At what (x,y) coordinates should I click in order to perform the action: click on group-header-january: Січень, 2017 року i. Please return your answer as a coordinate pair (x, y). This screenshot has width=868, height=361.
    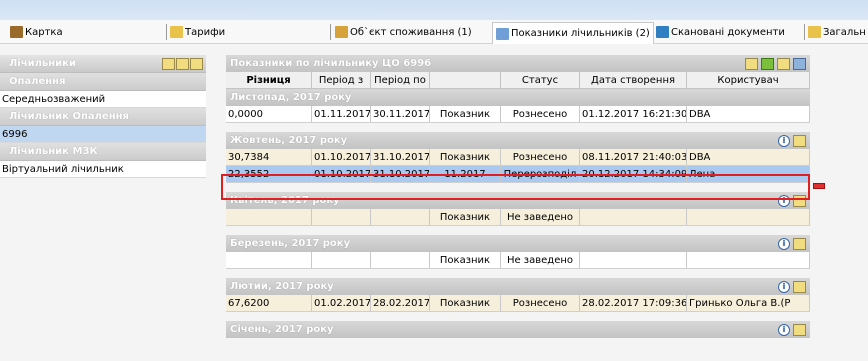
    Looking at the image, I should click on (518, 329).